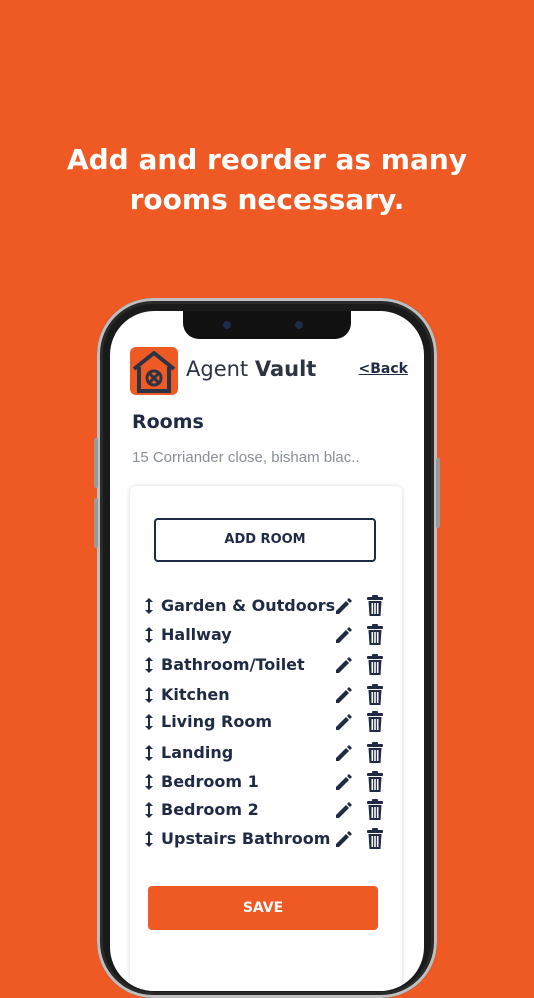 This screenshot has height=998, width=534. I want to click on room-name: Hallway, so click(196, 634).